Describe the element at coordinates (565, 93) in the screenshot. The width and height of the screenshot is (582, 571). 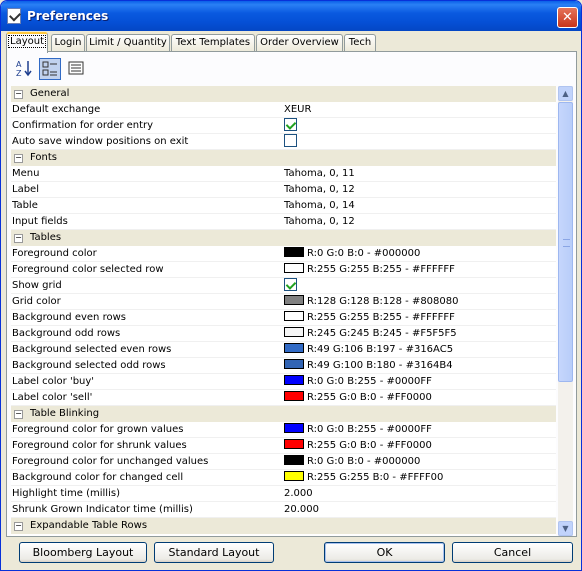
I see `scroll-up-button: ▲` at that location.